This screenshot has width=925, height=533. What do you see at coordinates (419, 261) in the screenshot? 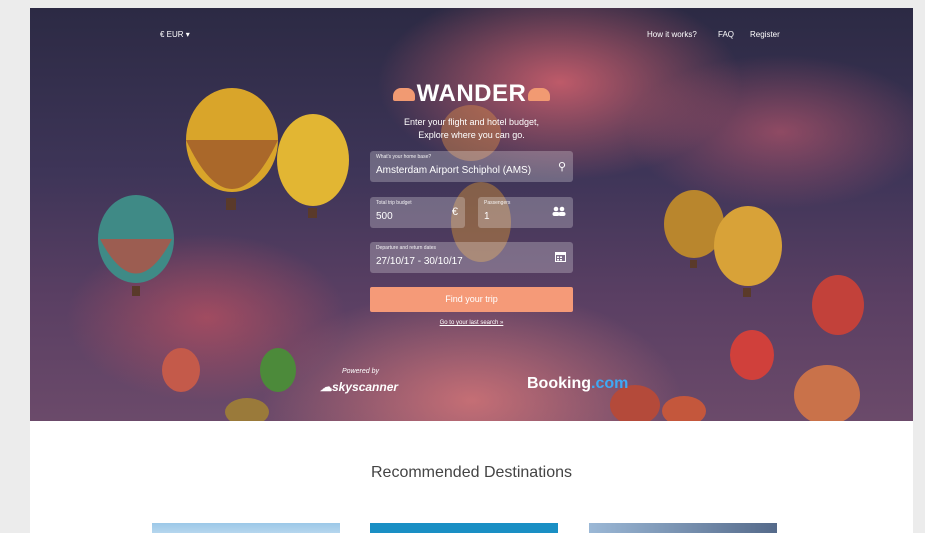
I see `dates-value: 27/10/17 - 30/10/17` at bounding box center [419, 261].